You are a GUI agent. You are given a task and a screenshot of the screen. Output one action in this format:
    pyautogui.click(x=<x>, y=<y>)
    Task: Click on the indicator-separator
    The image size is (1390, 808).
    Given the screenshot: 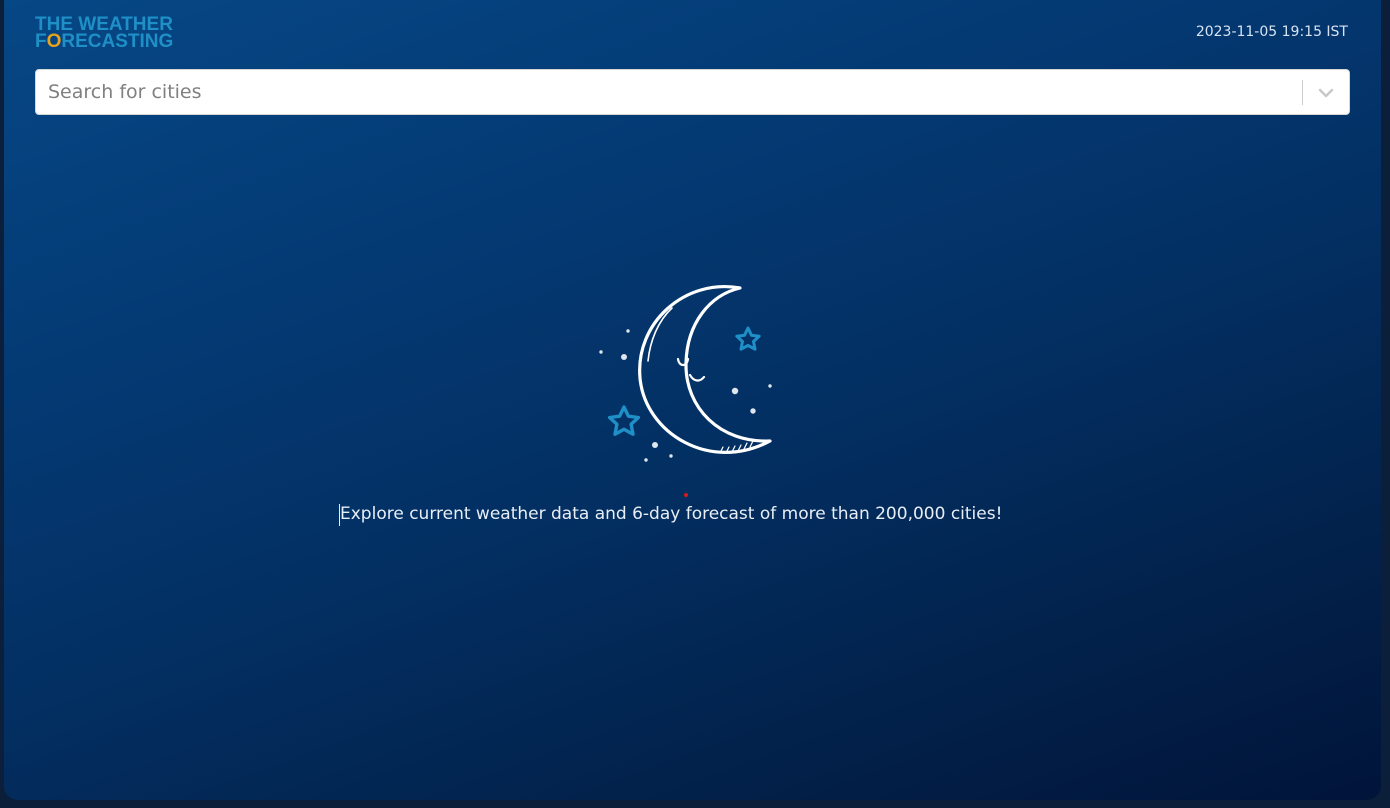 What is the action you would take?
    pyautogui.click(x=1302, y=92)
    